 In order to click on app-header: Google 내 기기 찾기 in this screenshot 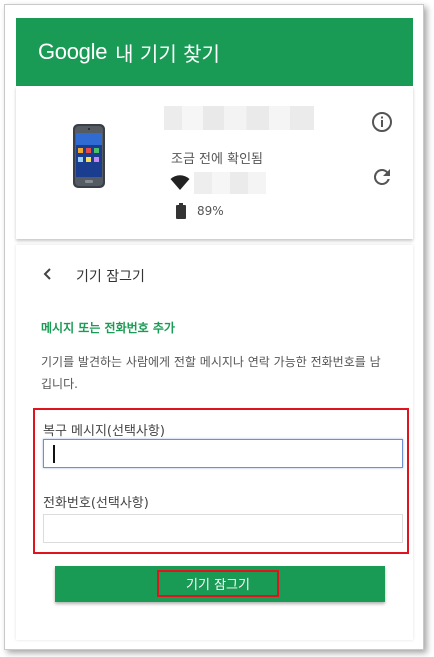, I will do `click(214, 52)`.